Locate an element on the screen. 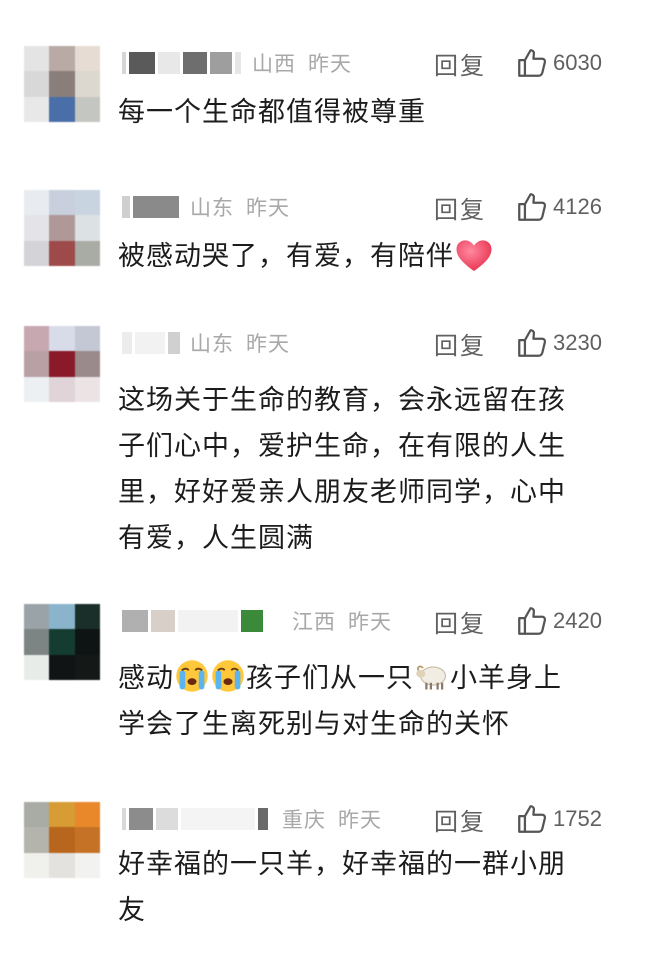  like-count: 6030 is located at coordinates (577, 62).